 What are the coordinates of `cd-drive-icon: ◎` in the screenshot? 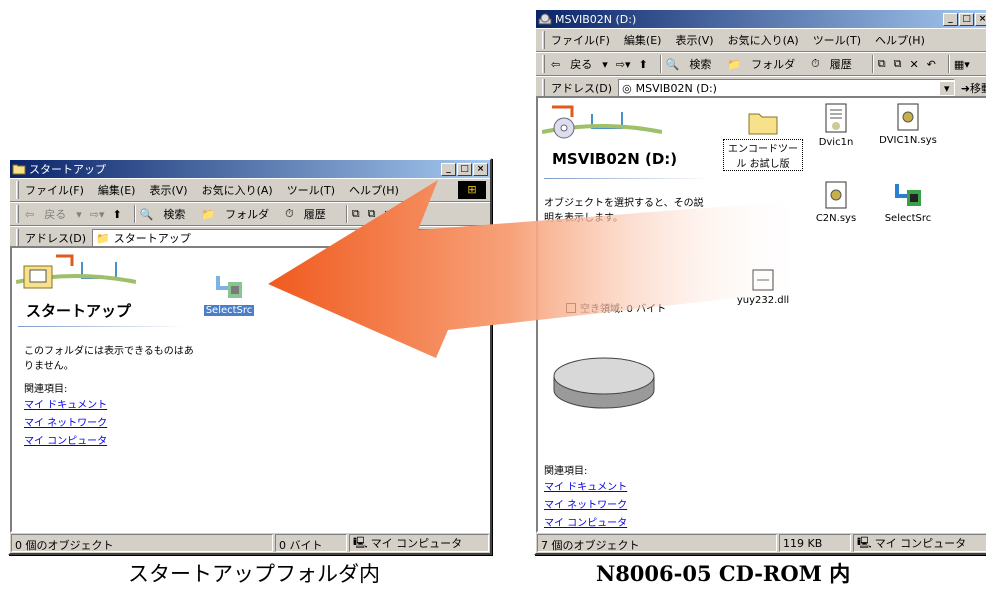 It's located at (627, 88).